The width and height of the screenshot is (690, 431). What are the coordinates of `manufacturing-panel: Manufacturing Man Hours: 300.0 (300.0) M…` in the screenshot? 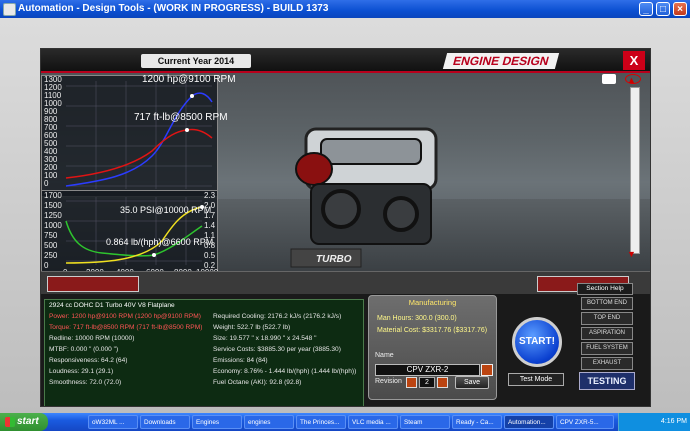 It's located at (432, 347).